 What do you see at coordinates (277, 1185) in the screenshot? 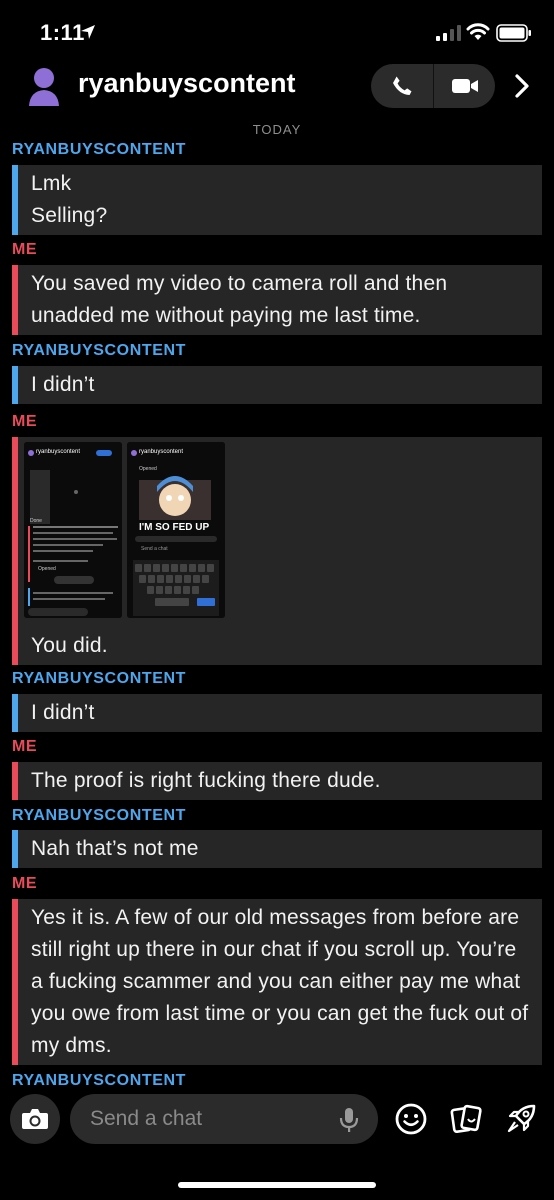
I see `home-indicator` at bounding box center [277, 1185].